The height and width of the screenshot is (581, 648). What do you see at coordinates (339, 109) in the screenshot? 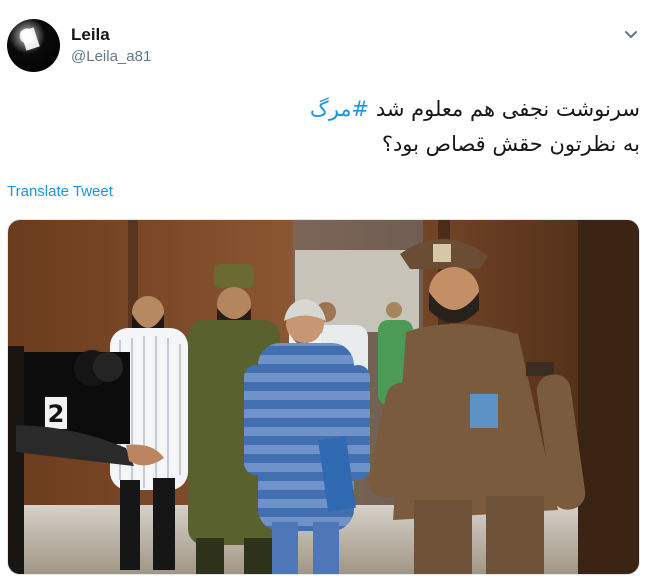
I see `hashtag-link: #مرگ` at bounding box center [339, 109].